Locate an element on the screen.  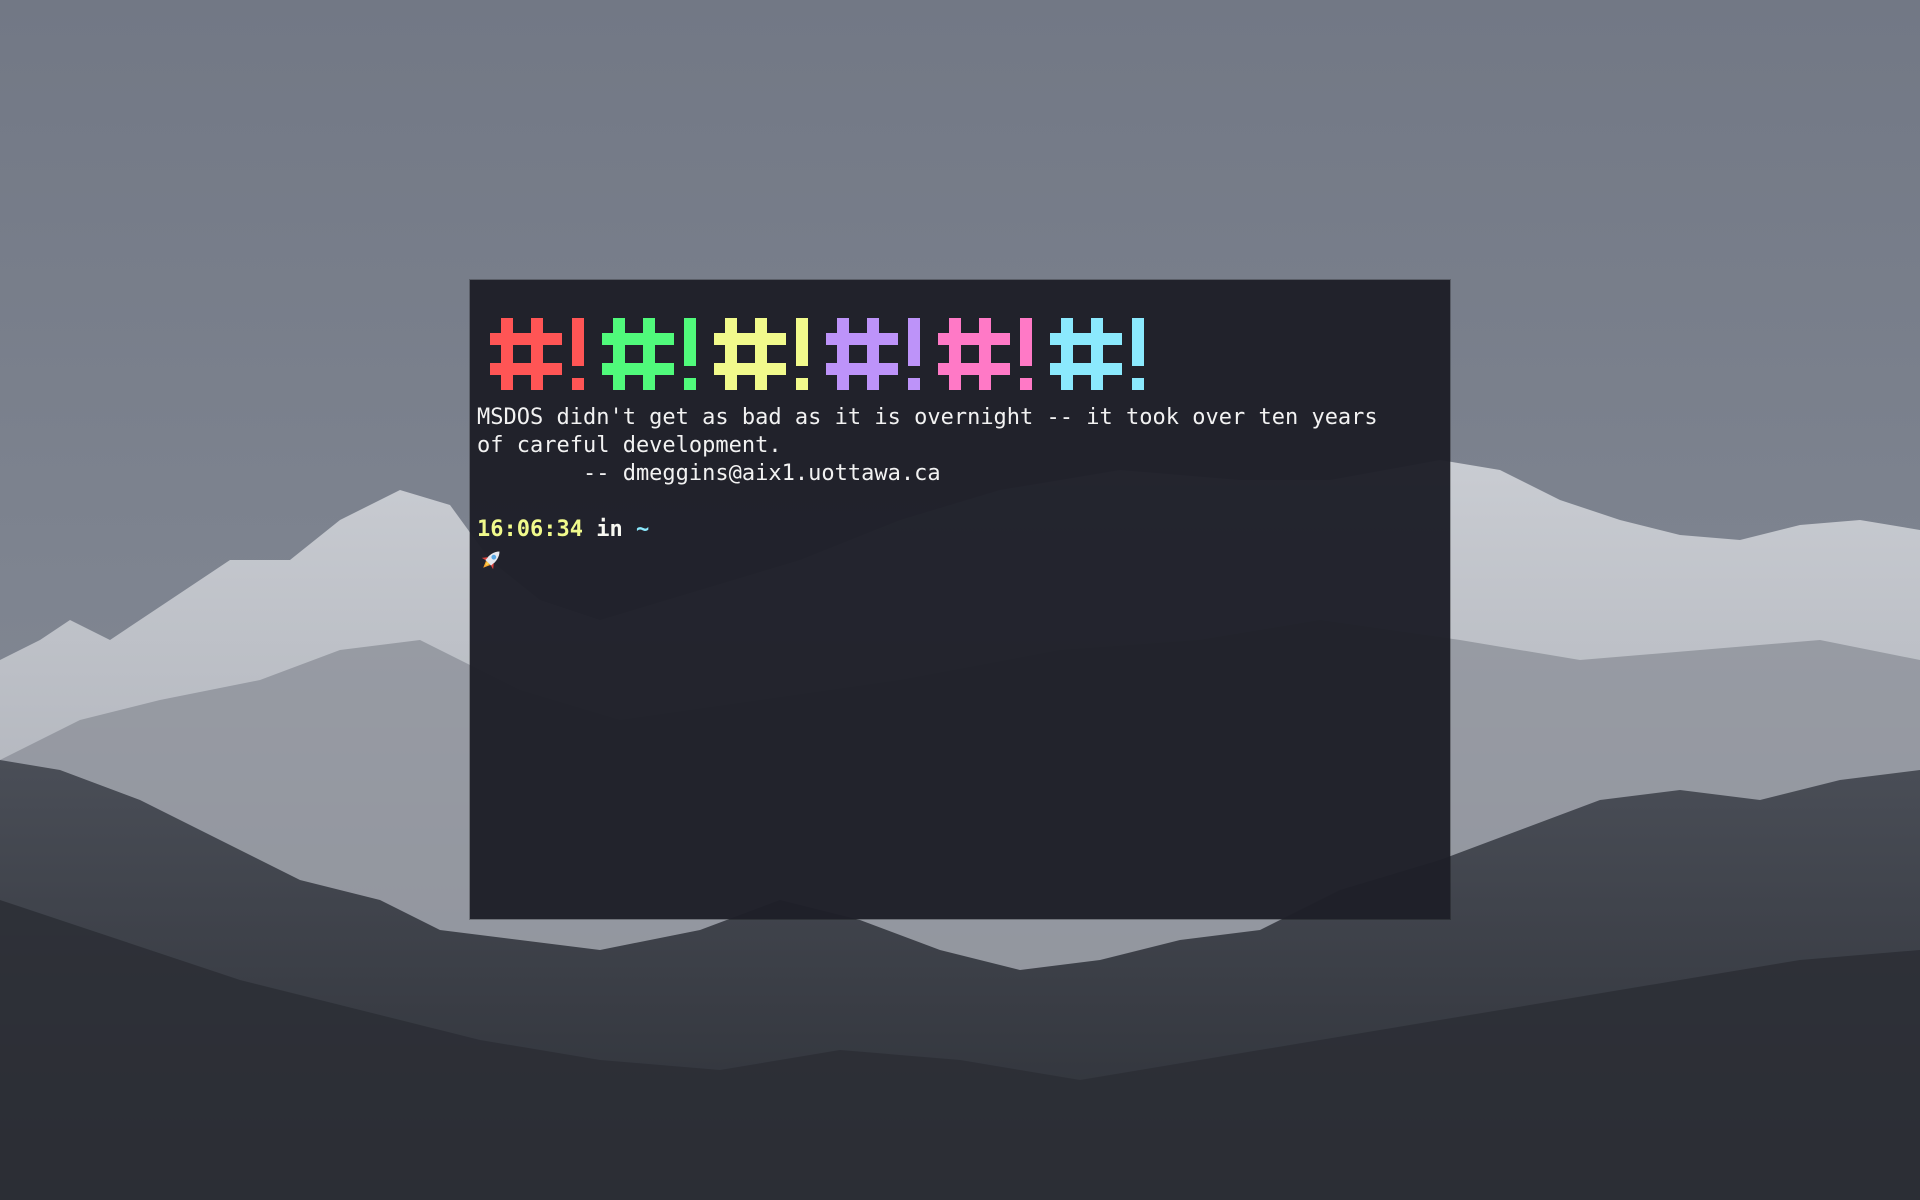
banner-glyph-pink is located at coordinates (985, 354).